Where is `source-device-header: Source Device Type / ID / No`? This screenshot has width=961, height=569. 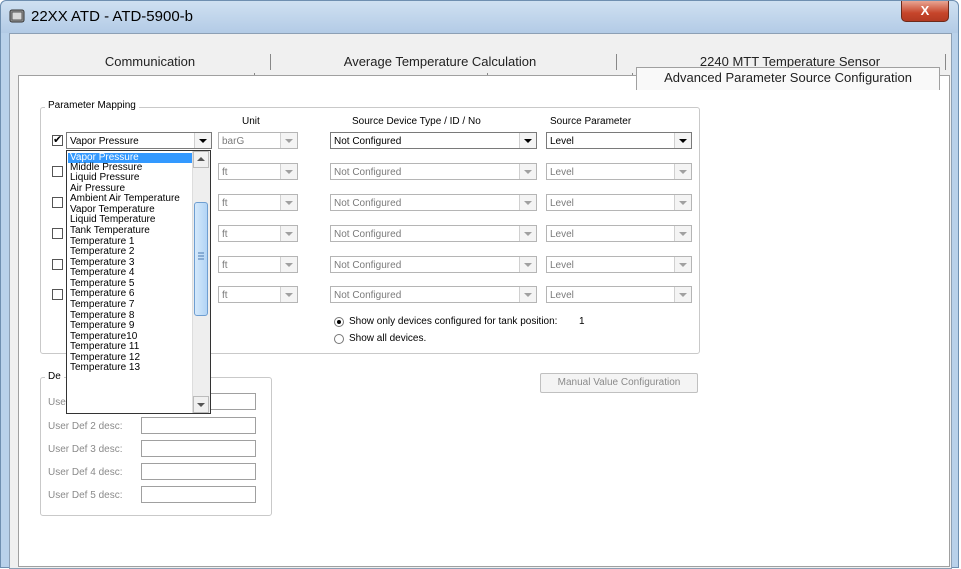
source-device-header: Source Device Type / ID / No is located at coordinates (416, 121).